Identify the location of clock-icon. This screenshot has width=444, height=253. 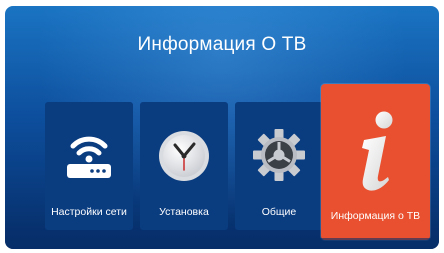
(184, 156).